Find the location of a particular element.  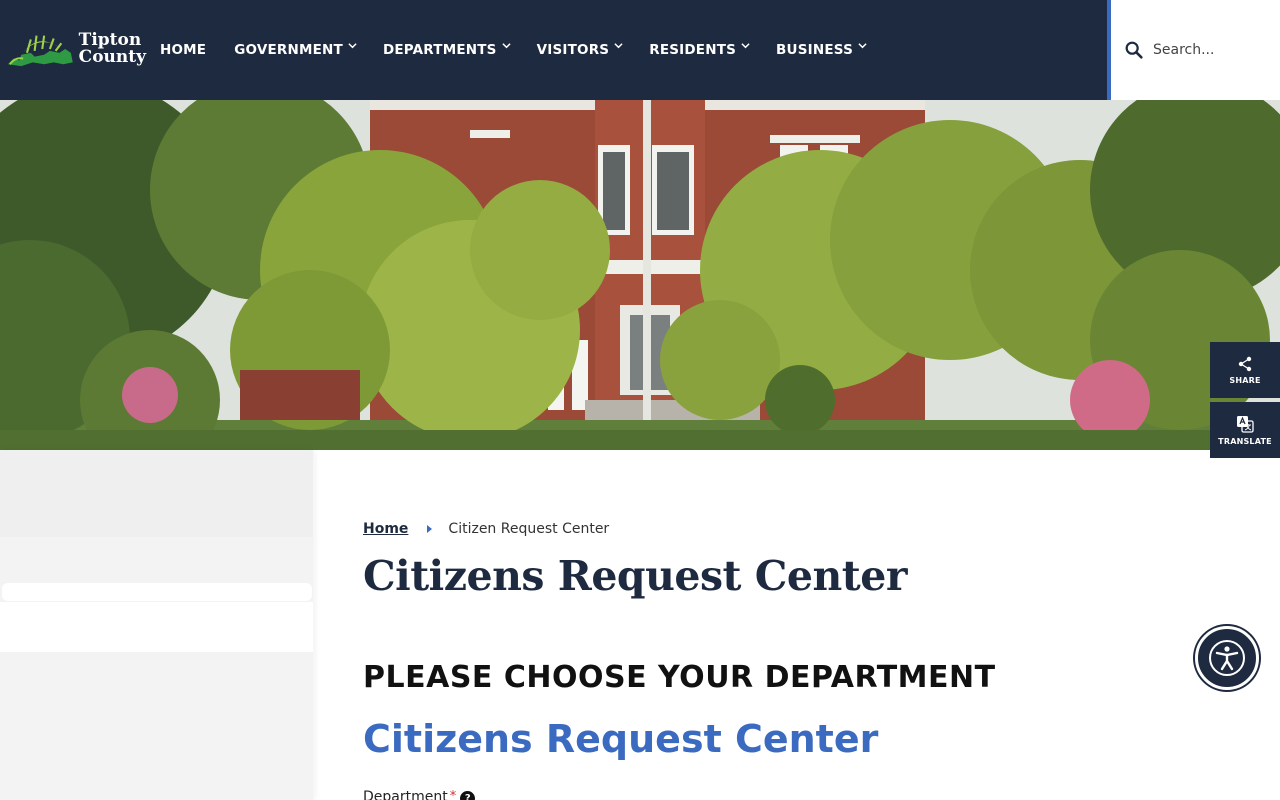

chevron-right-icon is located at coordinates (430, 529).